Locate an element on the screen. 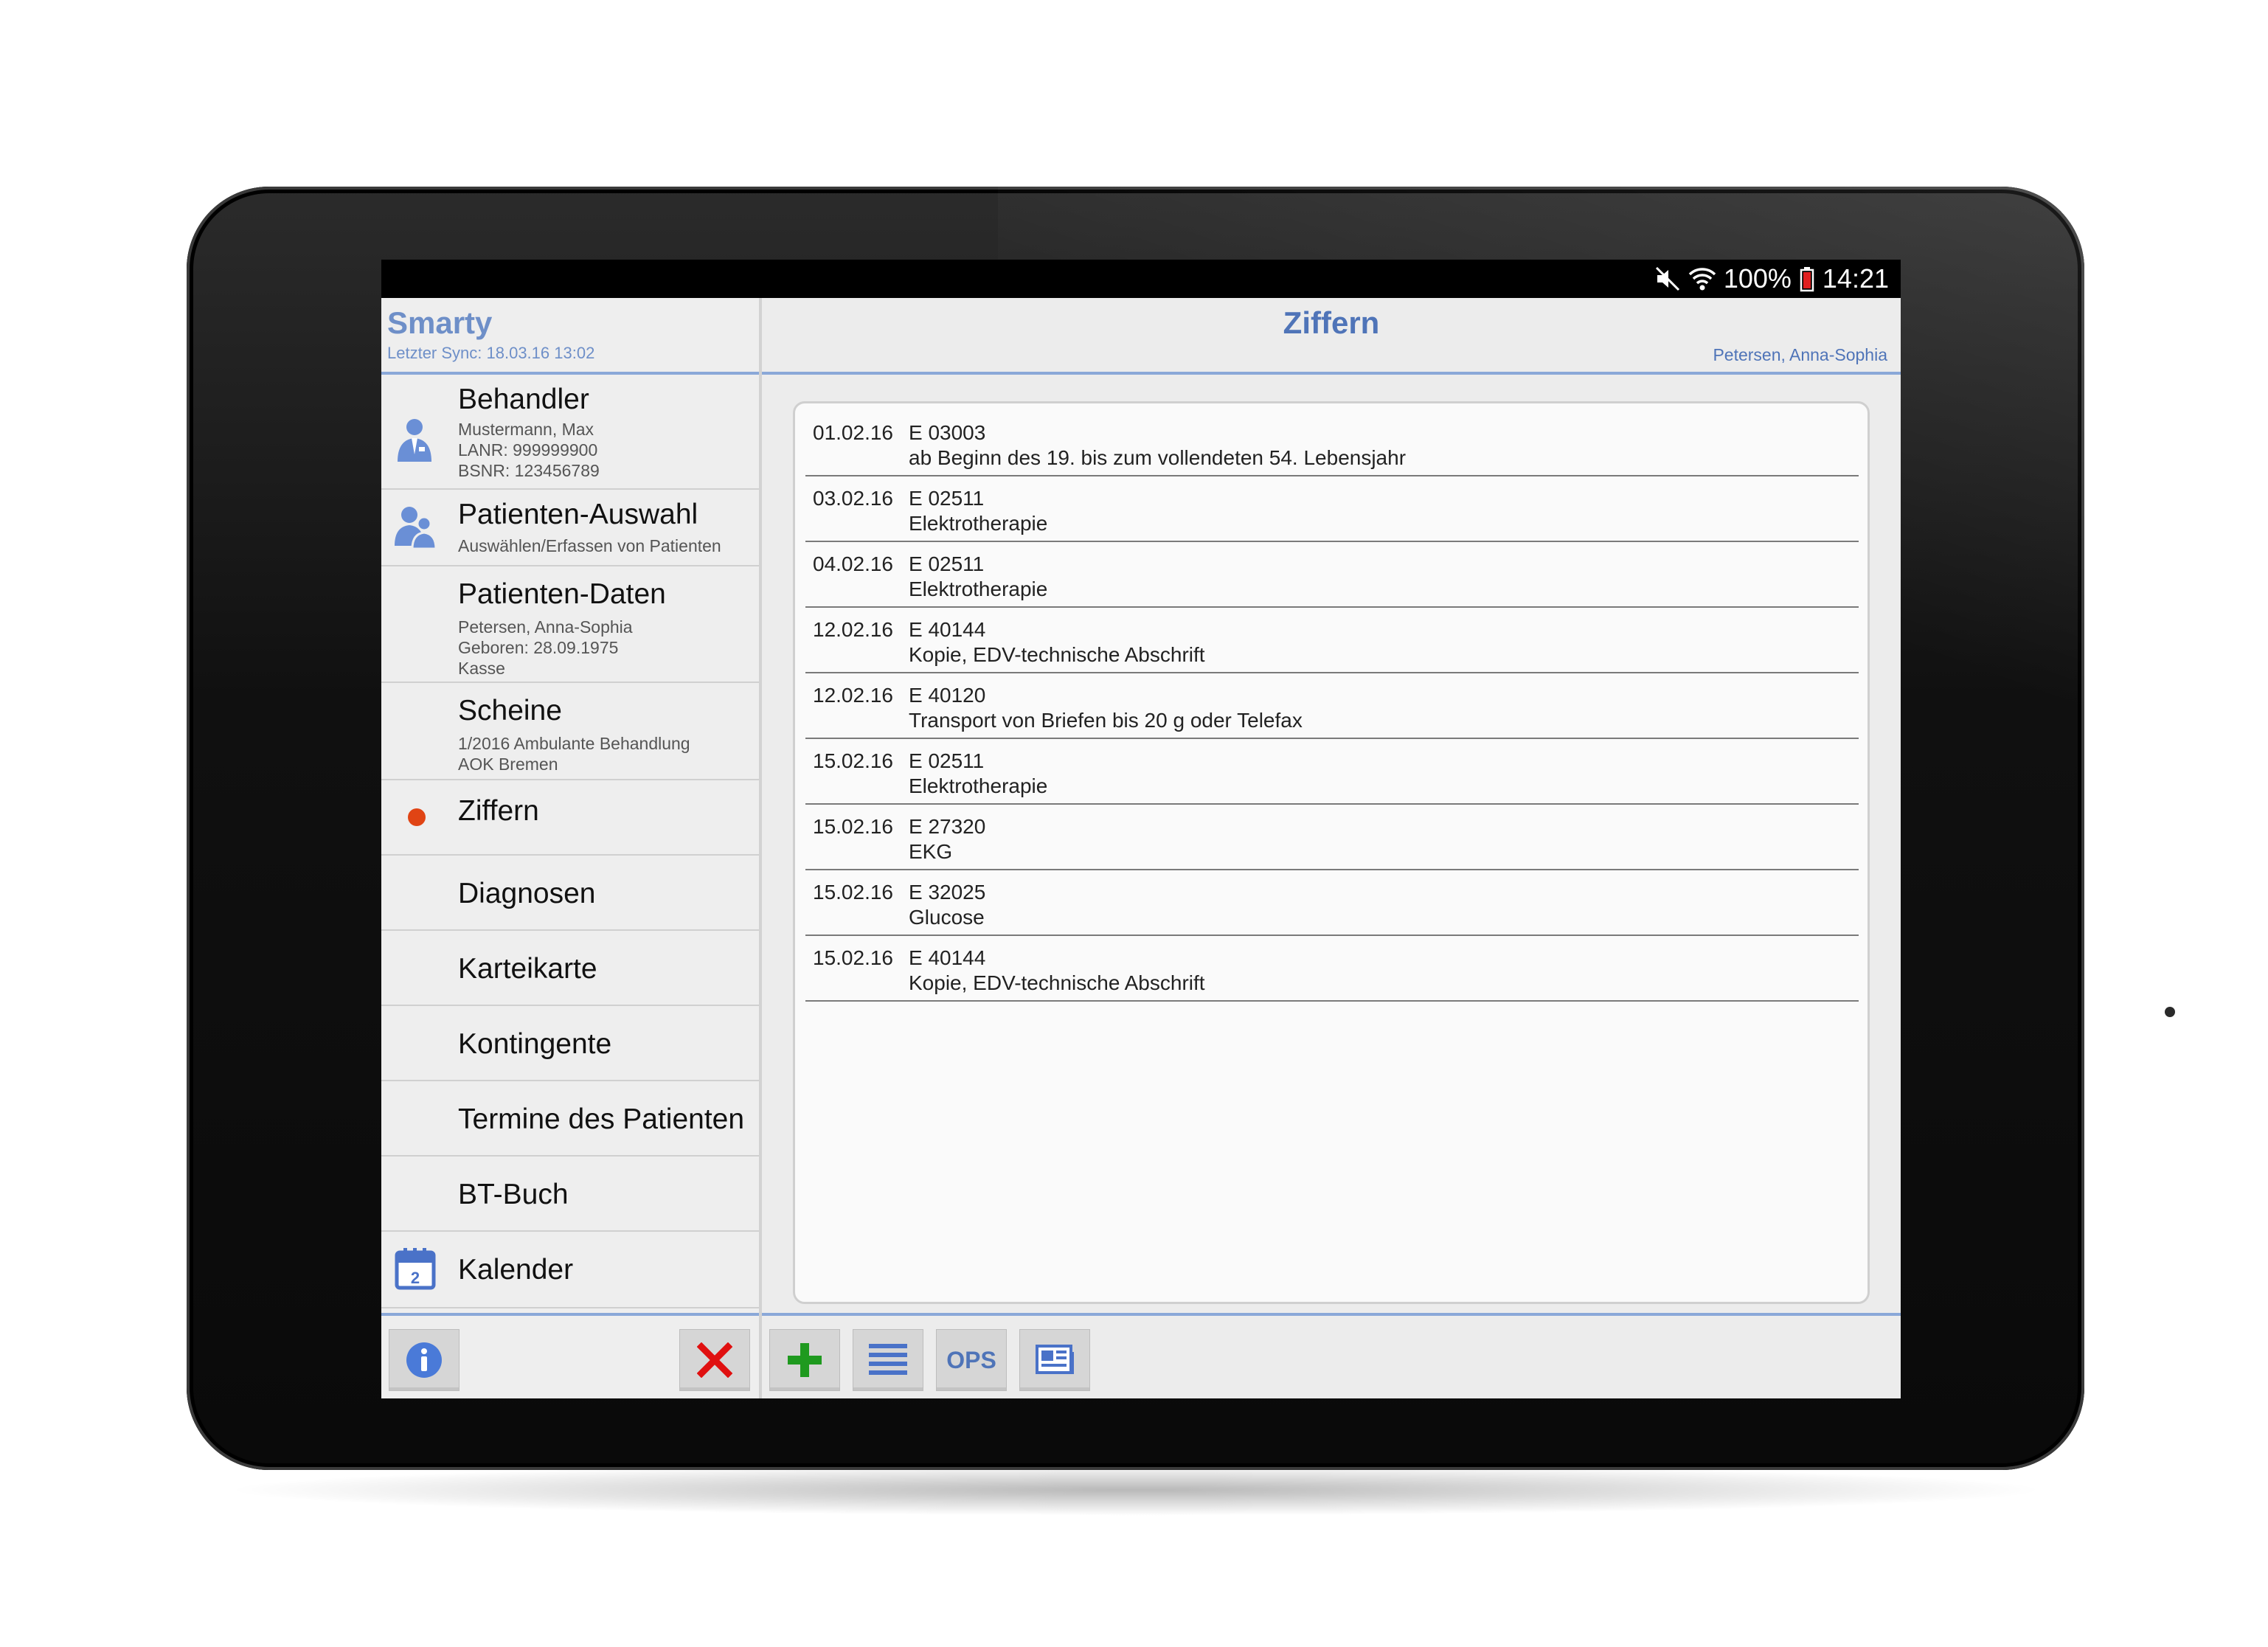 The height and width of the screenshot is (1647, 2268). plus-icon is located at coordinates (805, 1360).